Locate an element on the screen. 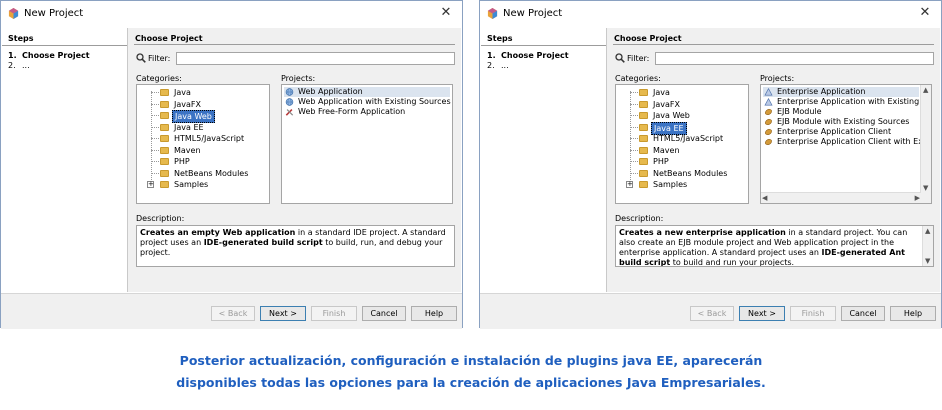  projects-label: Projects: is located at coordinates (298, 78).